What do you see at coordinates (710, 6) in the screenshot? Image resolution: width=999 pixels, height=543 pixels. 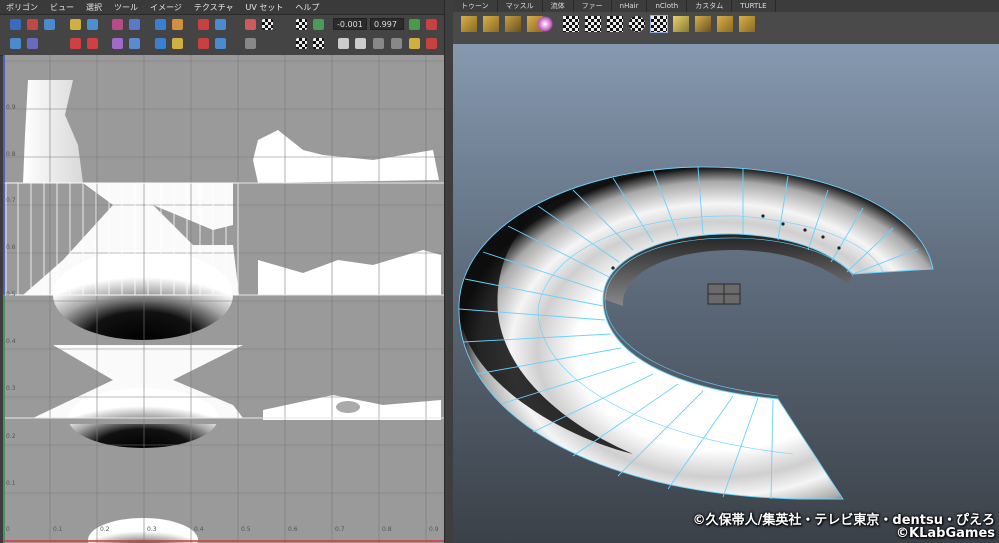 I see `tab-custom: カスタム` at bounding box center [710, 6].